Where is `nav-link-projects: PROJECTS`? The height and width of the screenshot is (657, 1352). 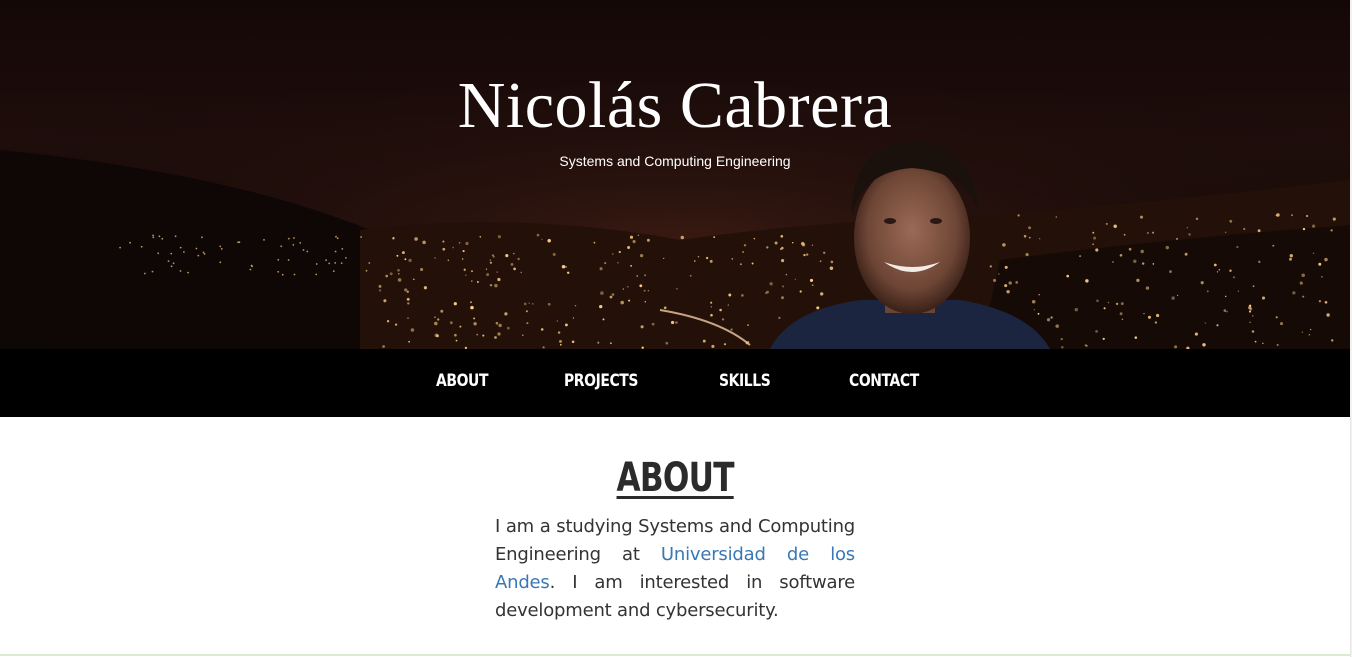
nav-link-projects: PROJECTS is located at coordinates (601, 381).